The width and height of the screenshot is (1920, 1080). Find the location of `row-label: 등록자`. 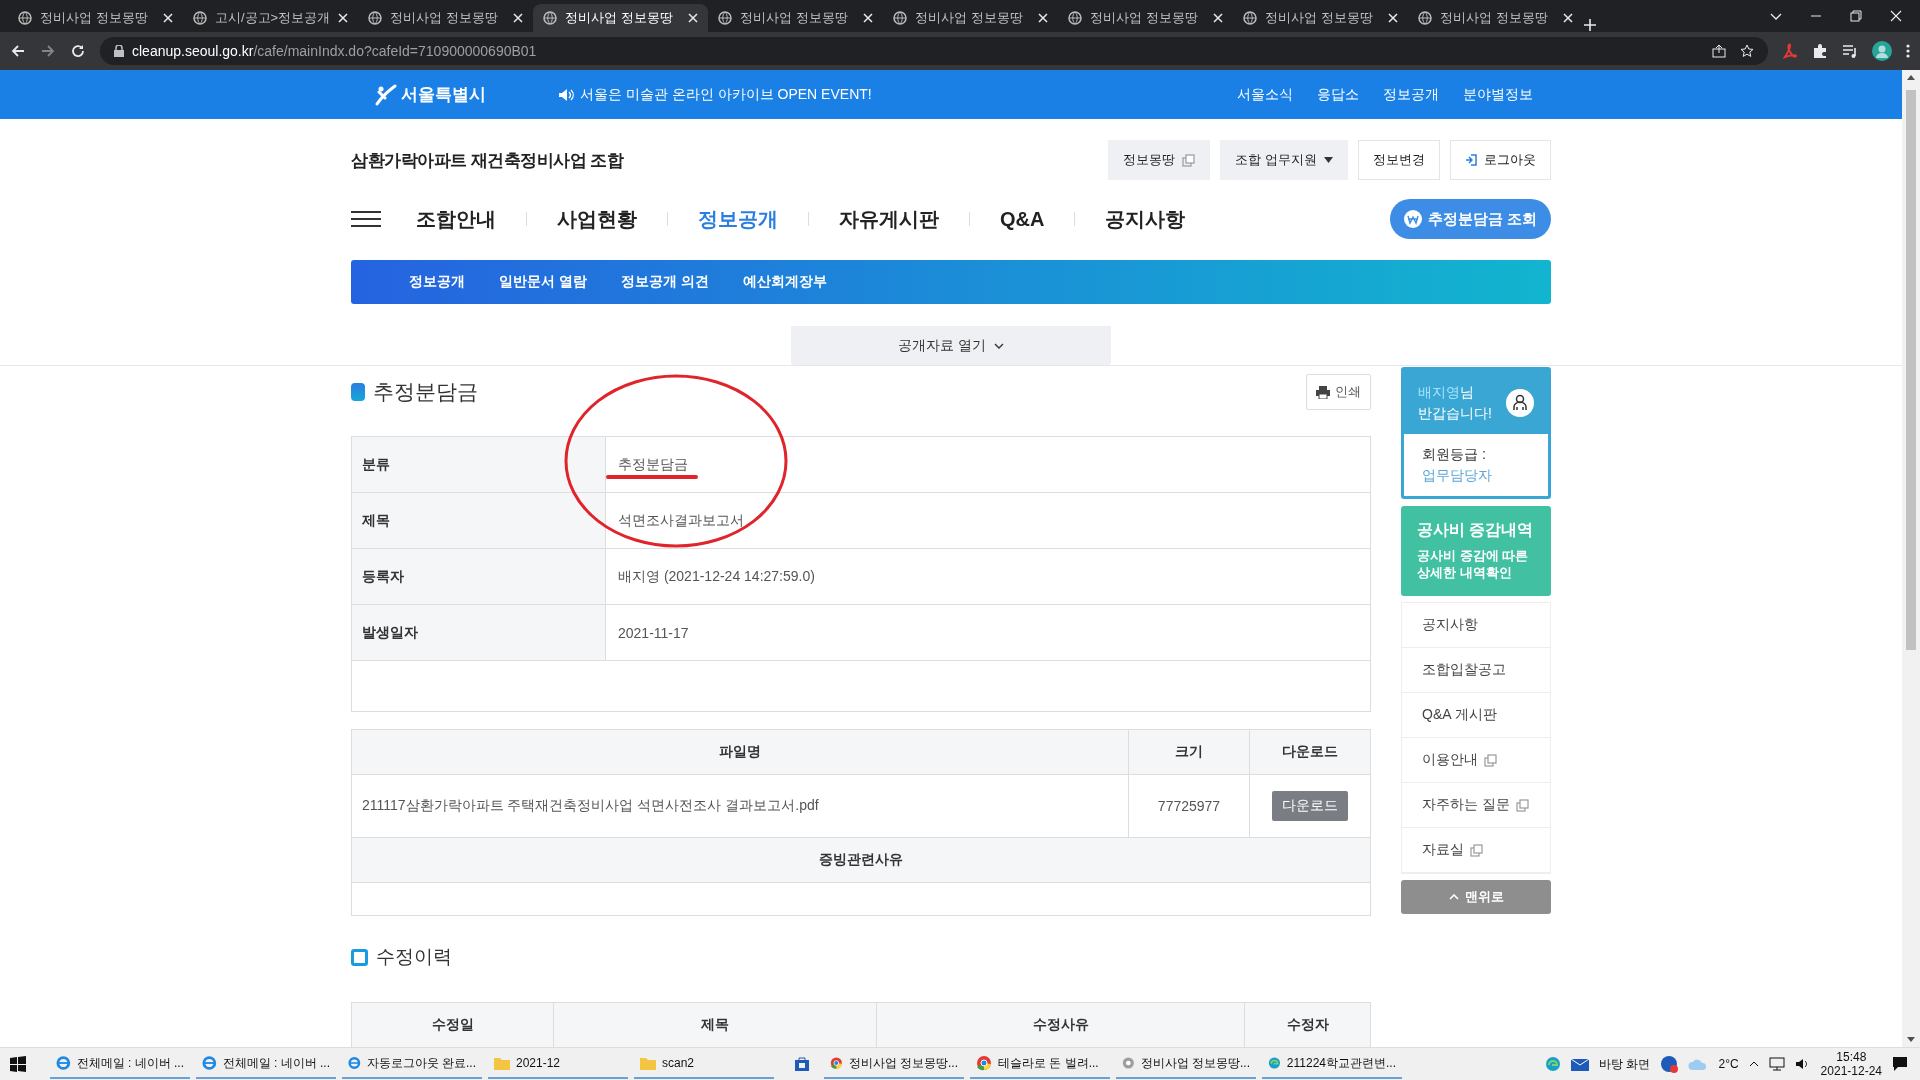

row-label: 등록자 is located at coordinates (478, 576).